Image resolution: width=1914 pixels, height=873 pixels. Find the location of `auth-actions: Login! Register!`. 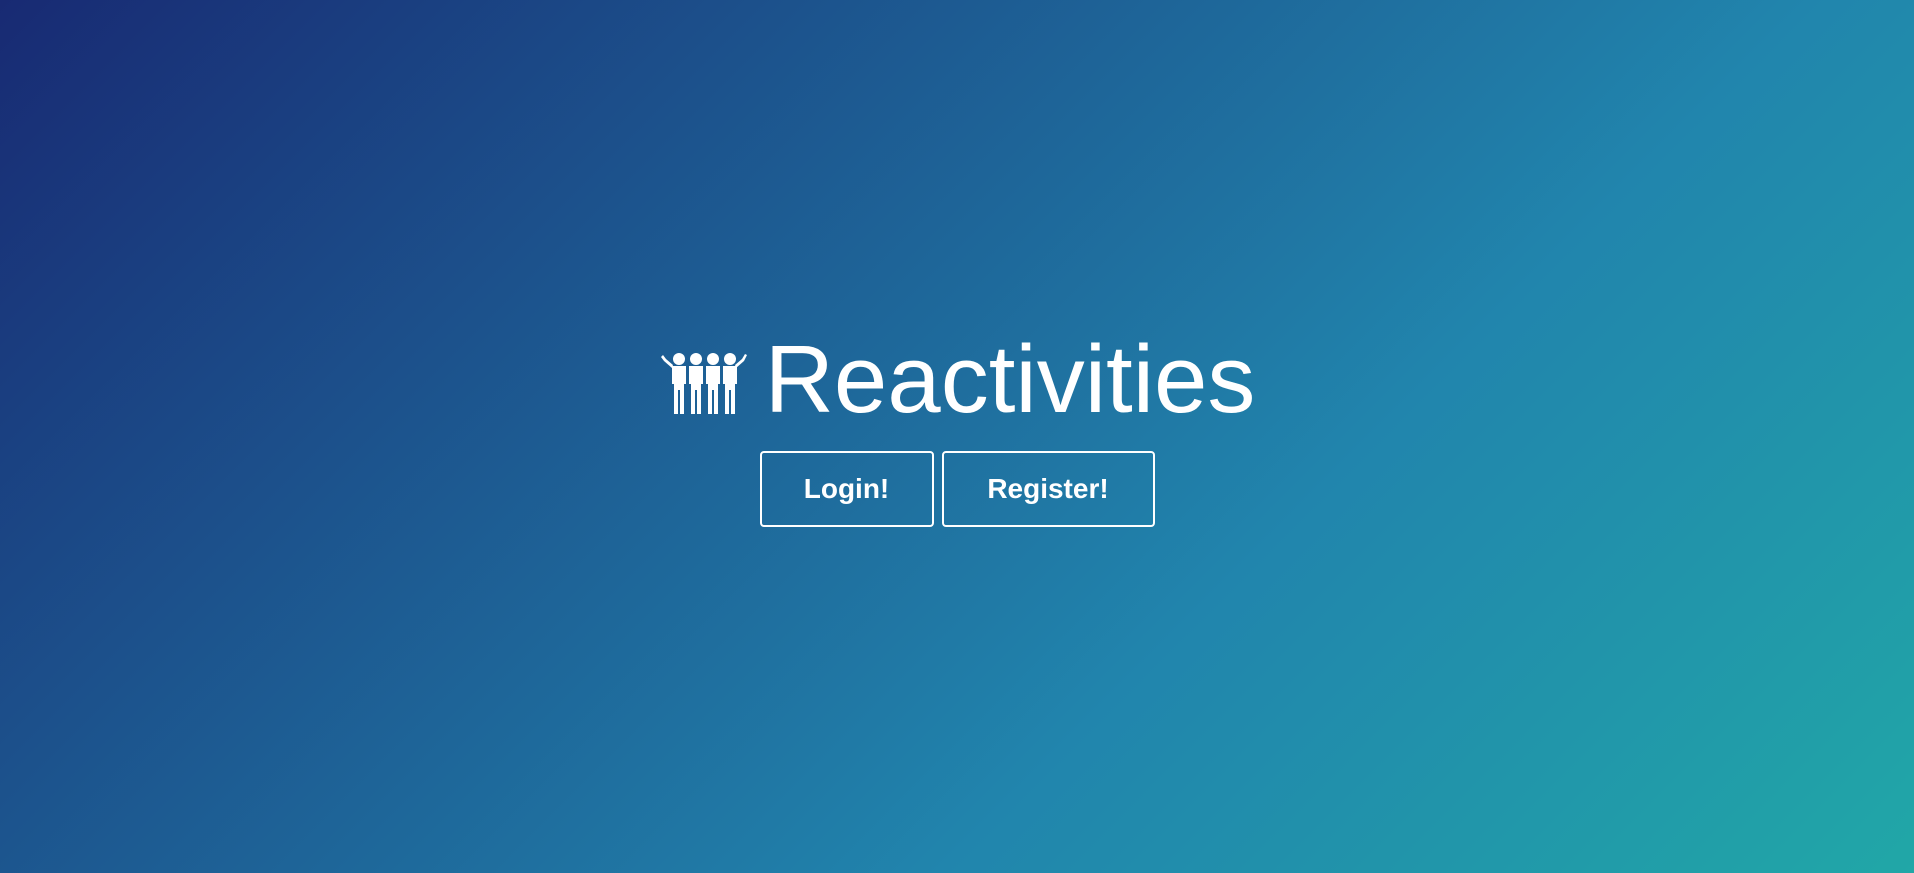

auth-actions: Login! Register! is located at coordinates (957, 489).